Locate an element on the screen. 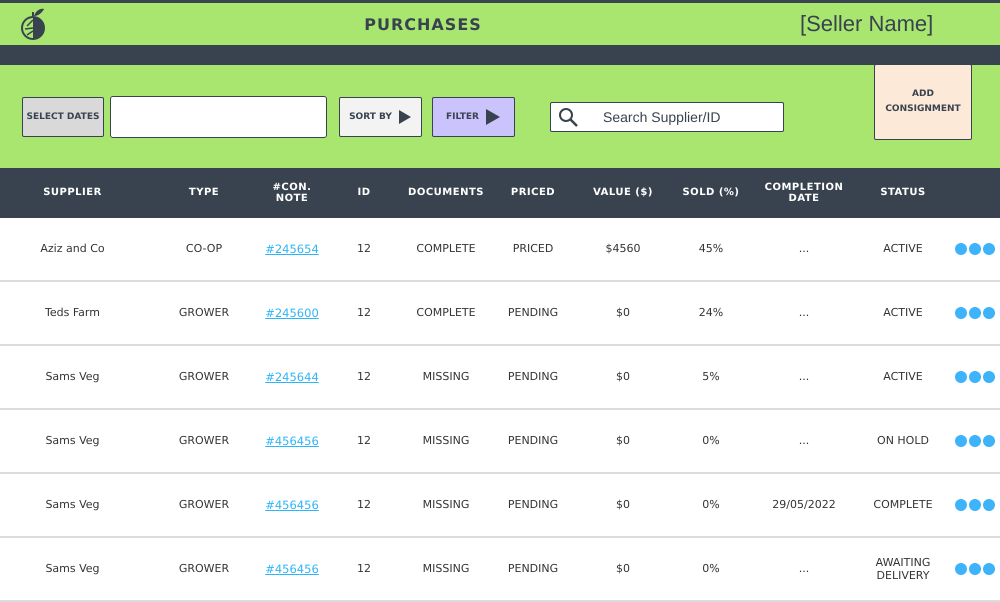 Image resolution: width=1000 pixels, height=602 pixels. type-cell-text: CO-OP is located at coordinates (204, 249).